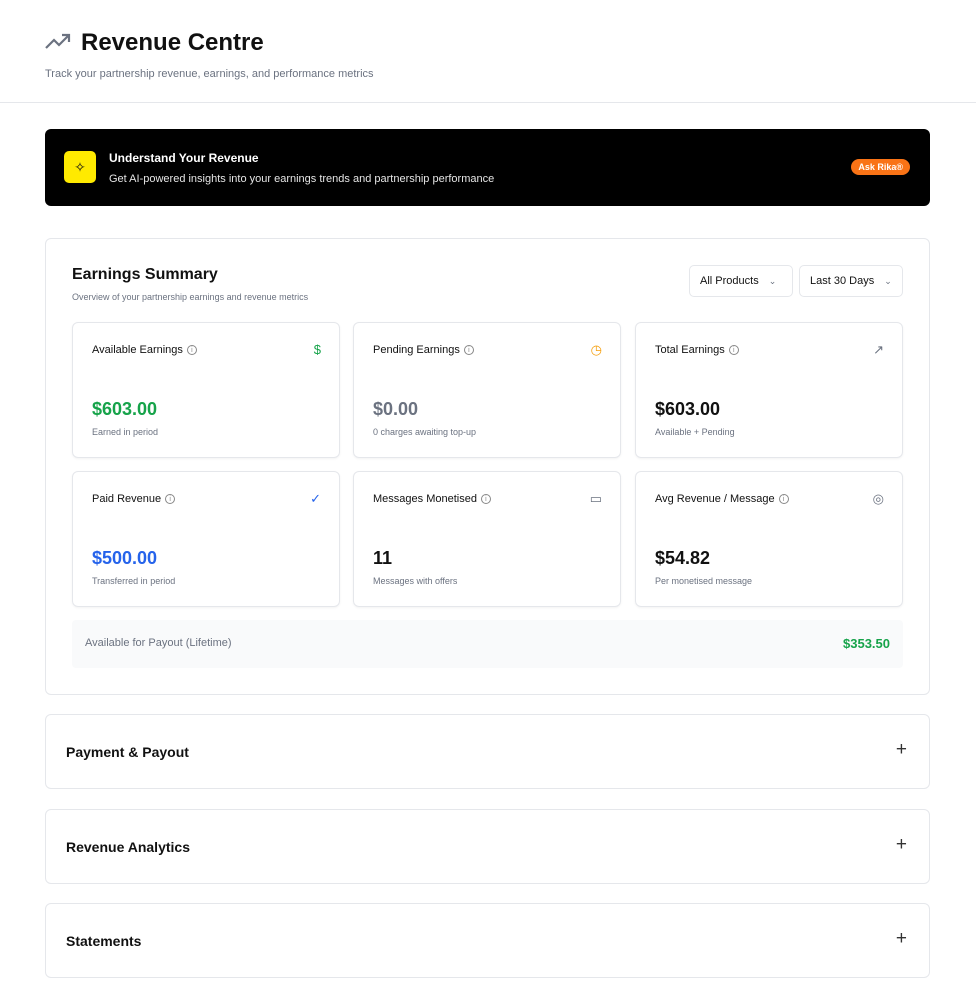 The image size is (976, 984). What do you see at coordinates (145, 274) in the screenshot?
I see `summary-title: Earnings Summary` at bounding box center [145, 274].